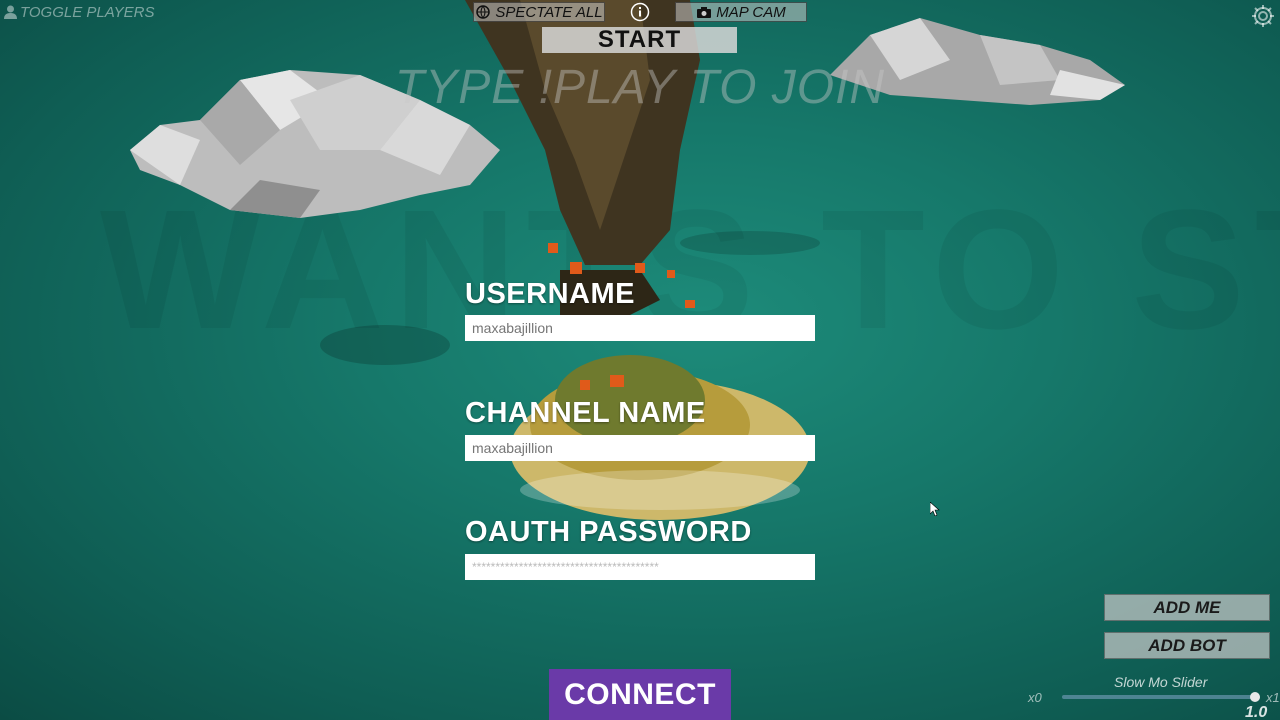  Describe the element at coordinates (1035, 697) in the screenshot. I see `slow-mo-min-label: x0` at that location.